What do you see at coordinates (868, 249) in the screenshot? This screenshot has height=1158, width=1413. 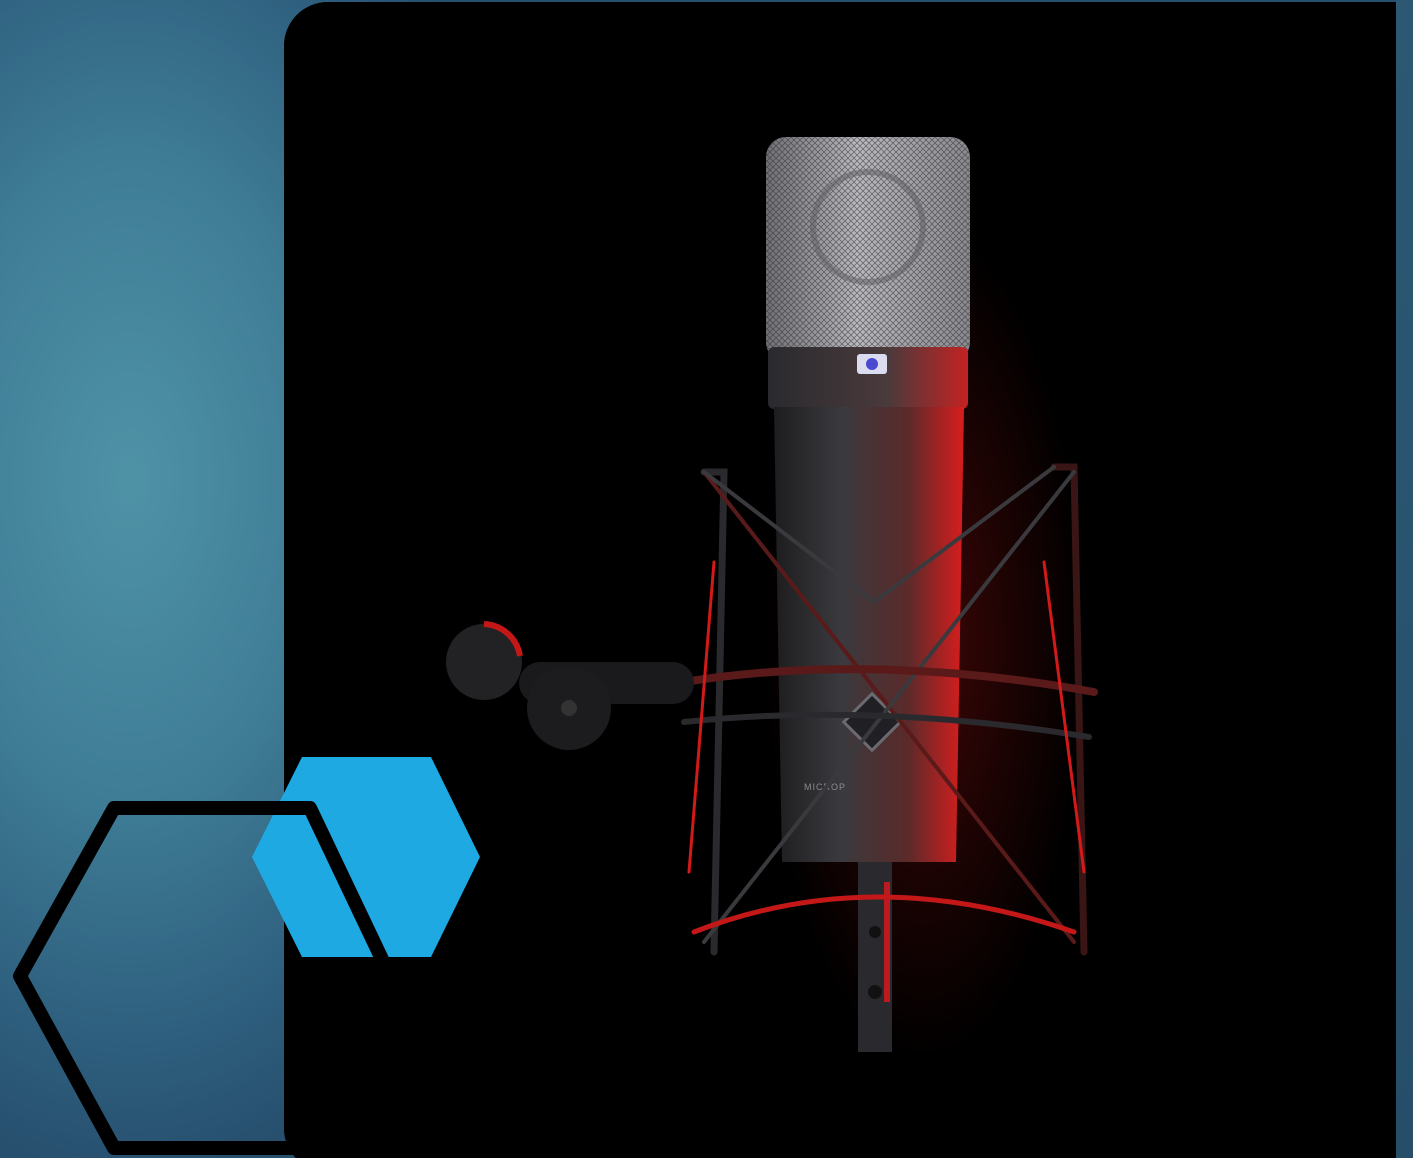 I see `microphone-grille` at bounding box center [868, 249].